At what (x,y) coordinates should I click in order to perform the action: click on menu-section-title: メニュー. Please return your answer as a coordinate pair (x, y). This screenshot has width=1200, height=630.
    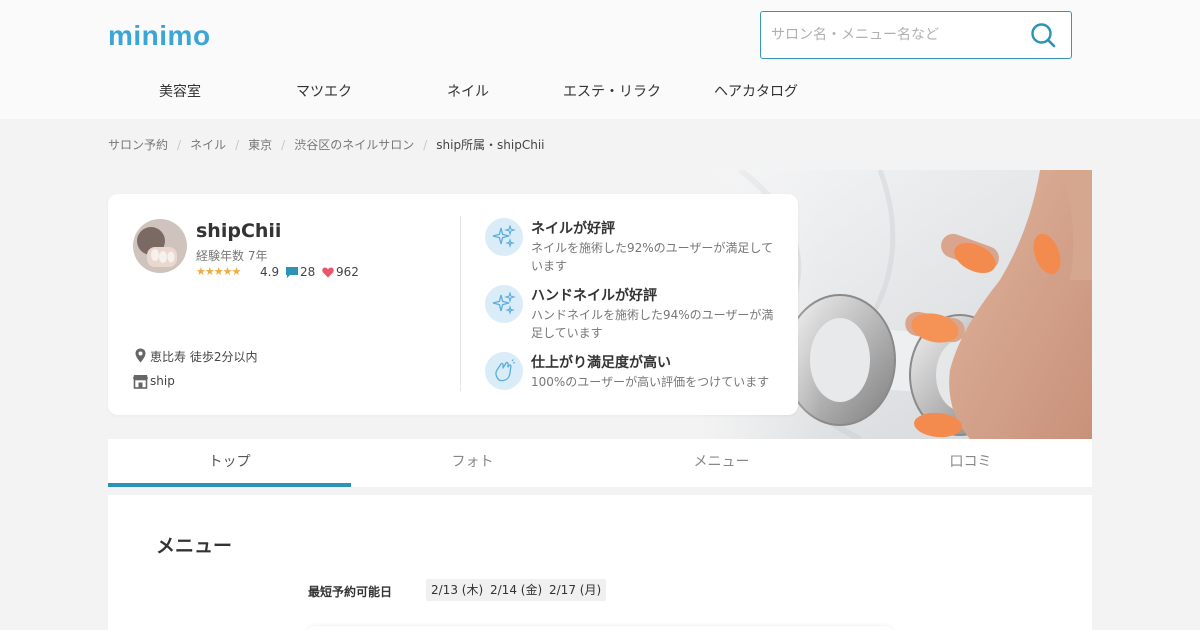
    Looking at the image, I should click on (194, 546).